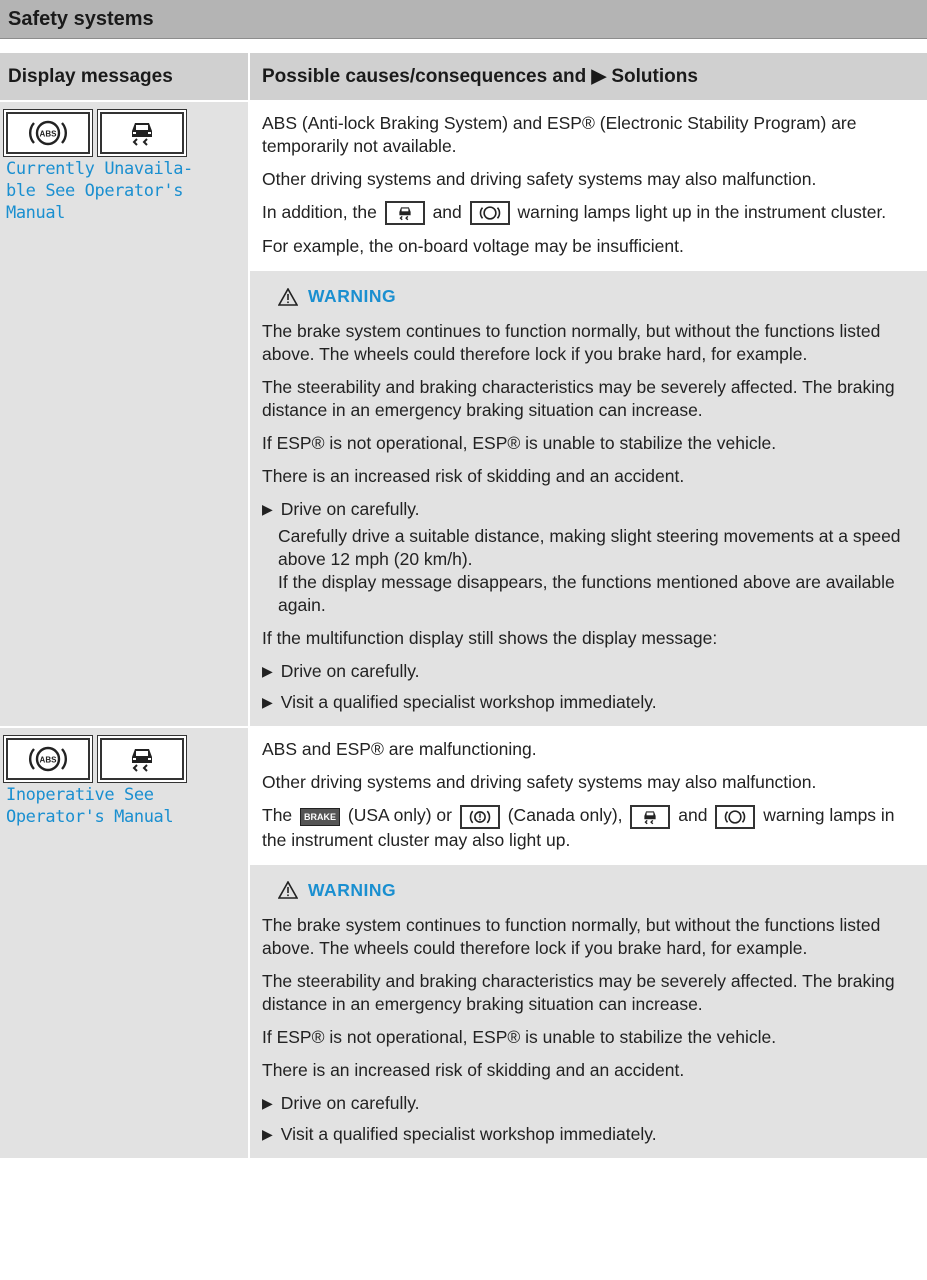  What do you see at coordinates (90, 806) in the screenshot?
I see `display-message-text: Inoperative See Operator's Manual` at bounding box center [90, 806].